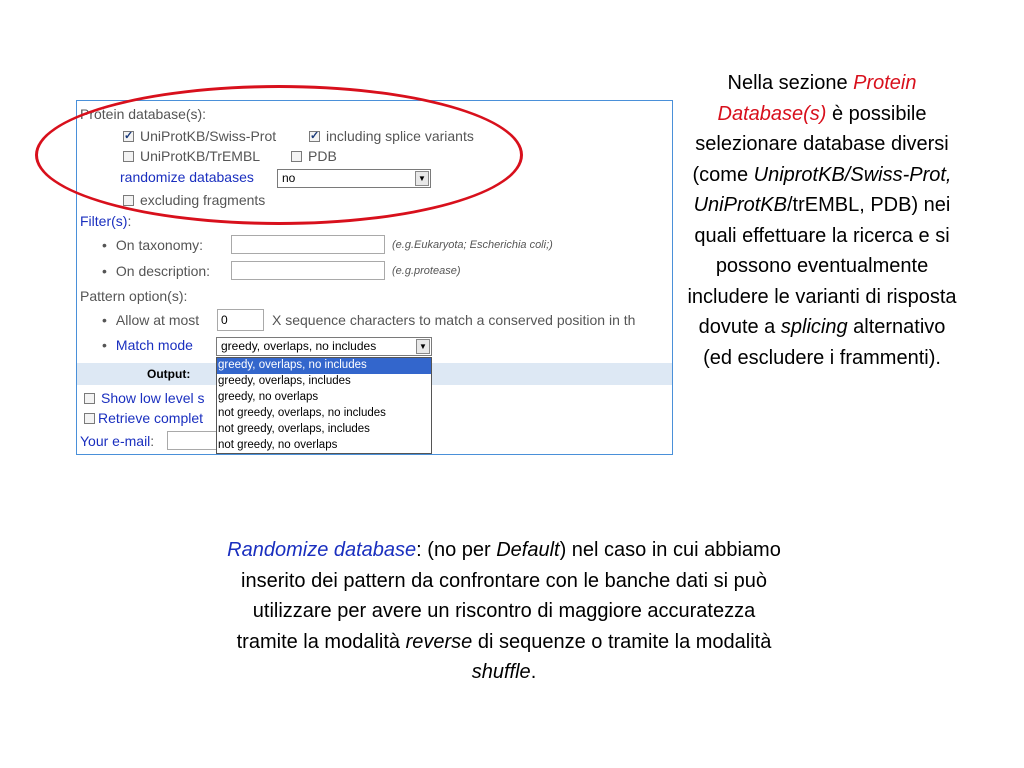  What do you see at coordinates (157, 320) in the screenshot?
I see `allow-label-text: Allow at most` at bounding box center [157, 320].